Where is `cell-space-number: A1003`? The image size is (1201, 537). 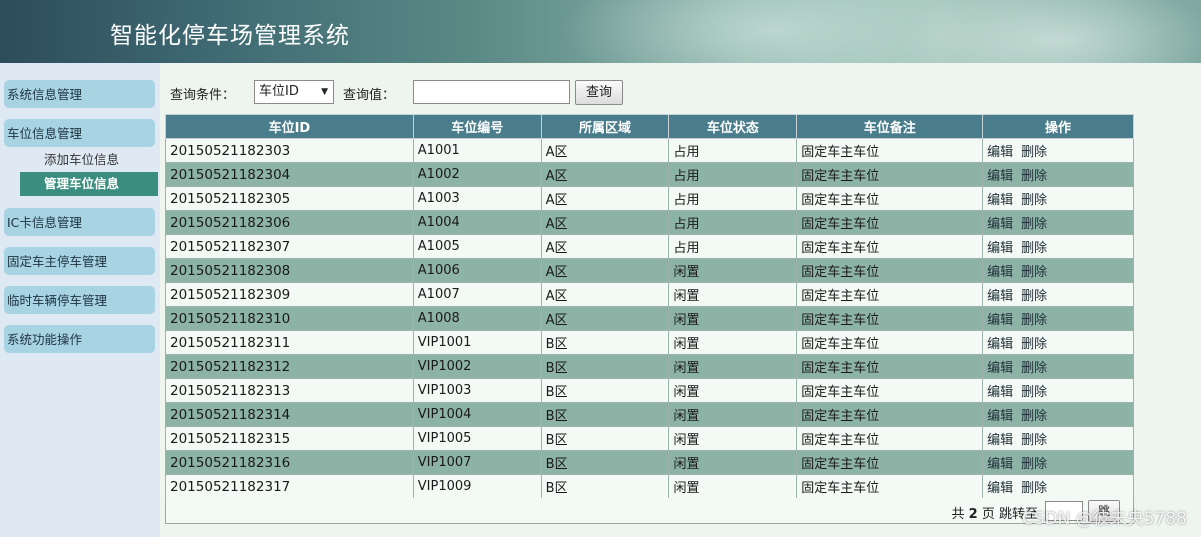 cell-space-number: A1003 is located at coordinates (477, 198).